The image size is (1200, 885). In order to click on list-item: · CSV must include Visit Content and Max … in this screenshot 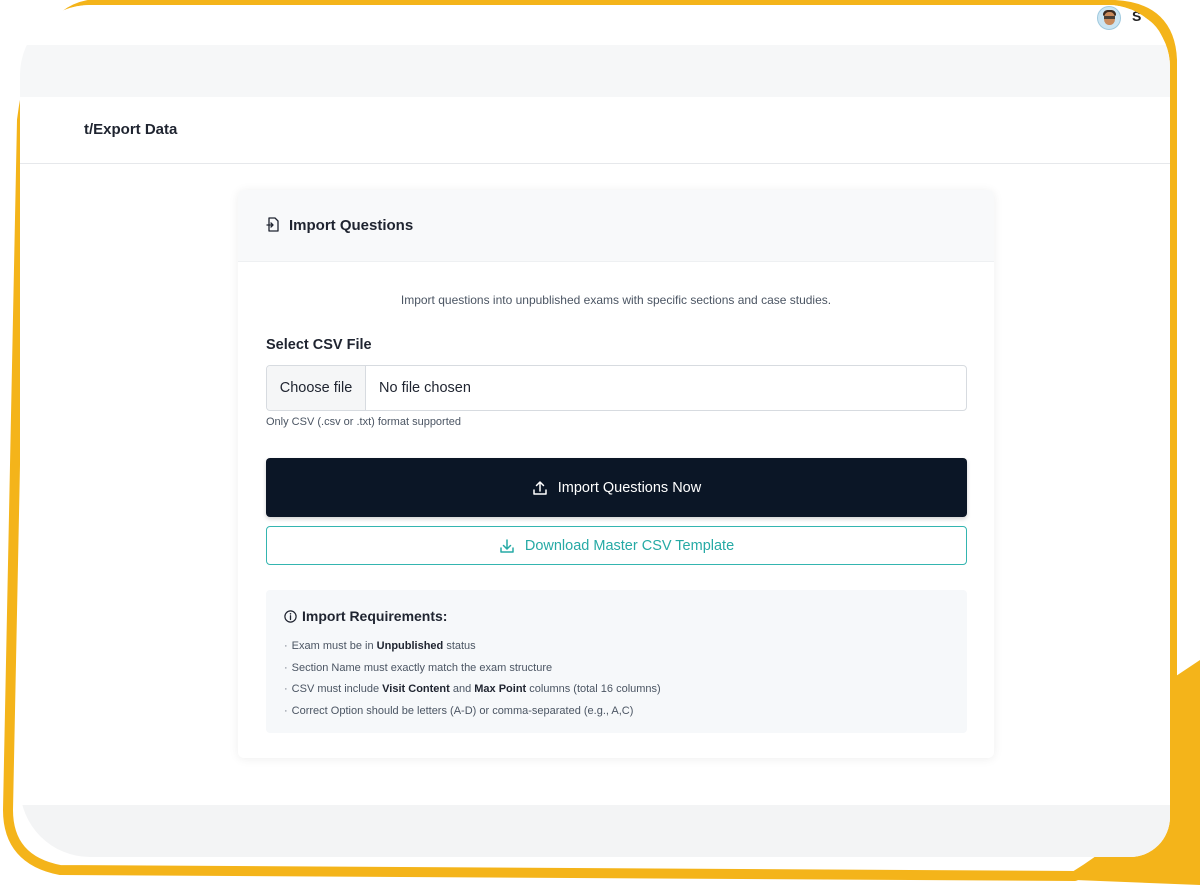, I will do `click(472, 689)`.